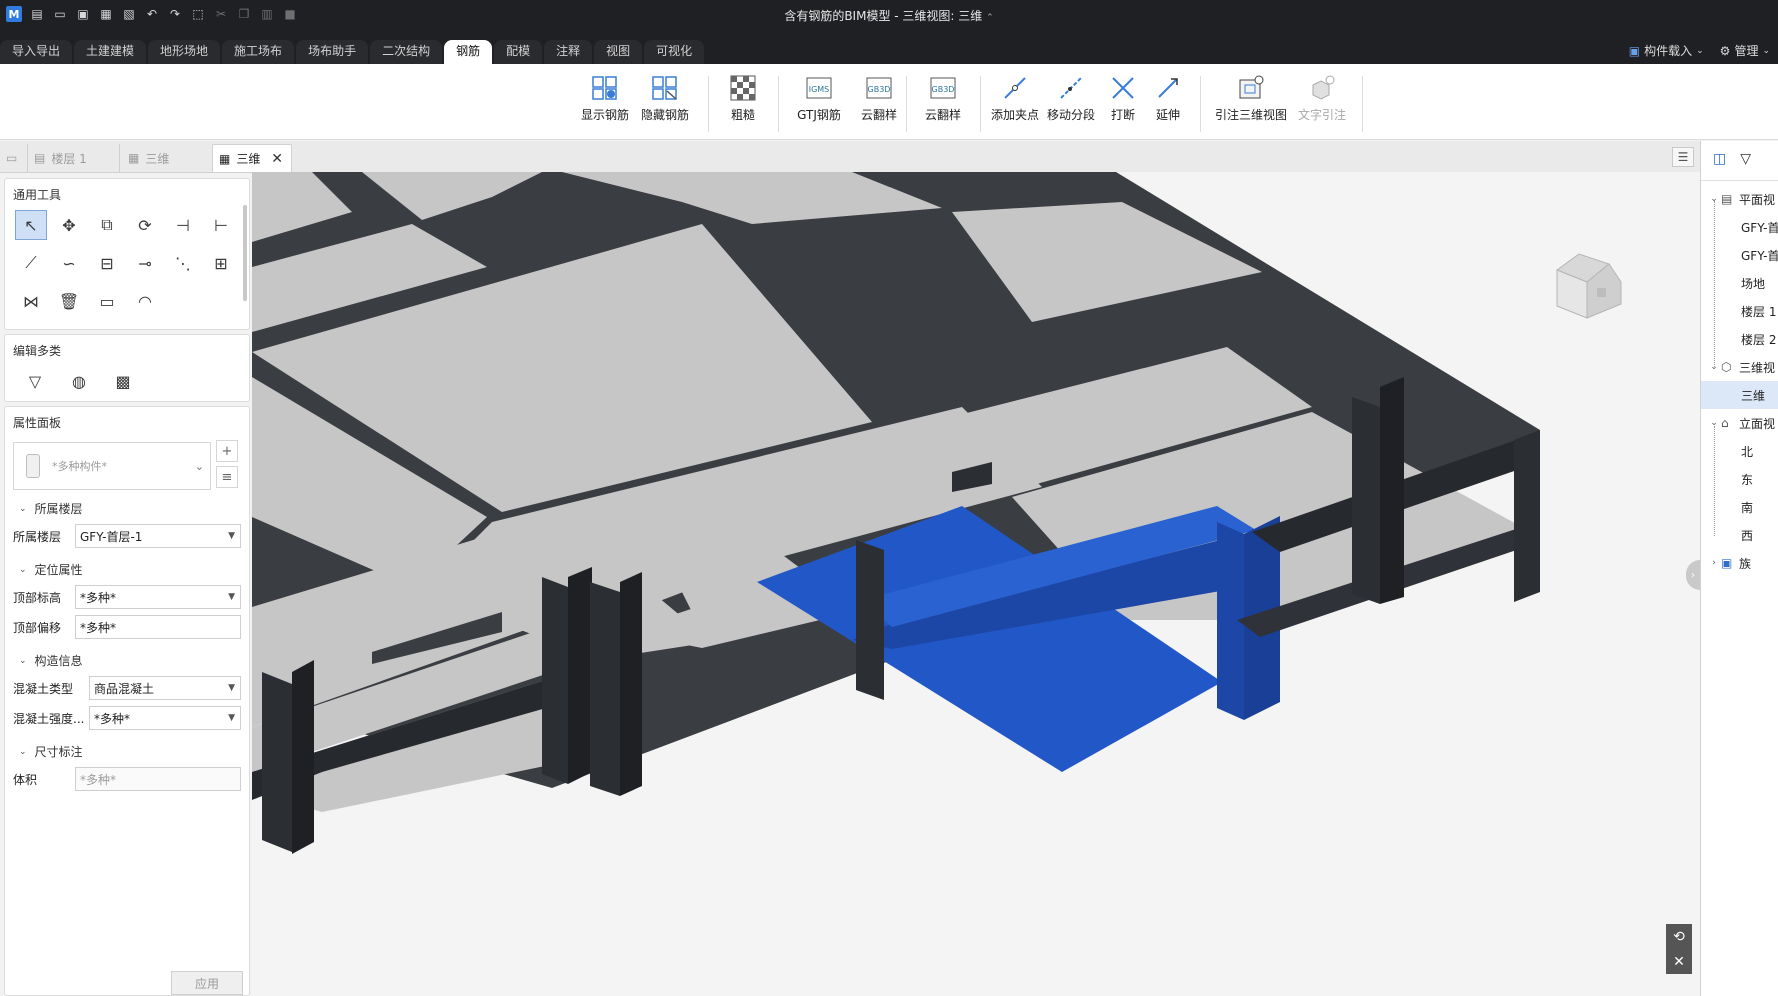  I want to click on format-icon: ■, so click(290, 14).